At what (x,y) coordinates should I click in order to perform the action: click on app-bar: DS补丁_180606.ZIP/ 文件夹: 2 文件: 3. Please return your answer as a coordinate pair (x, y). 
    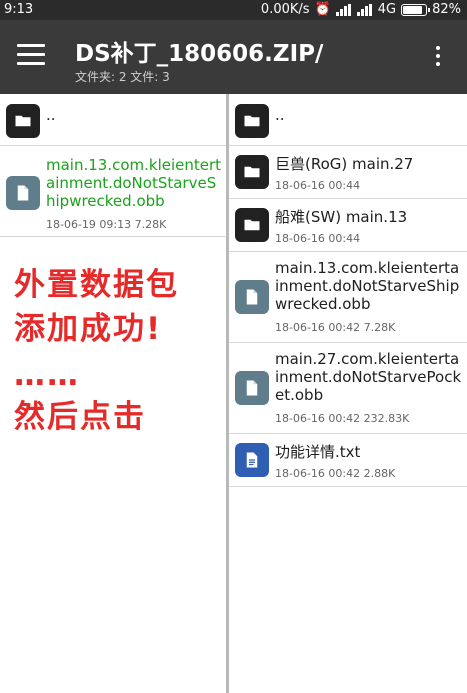
    Looking at the image, I should click on (233, 57).